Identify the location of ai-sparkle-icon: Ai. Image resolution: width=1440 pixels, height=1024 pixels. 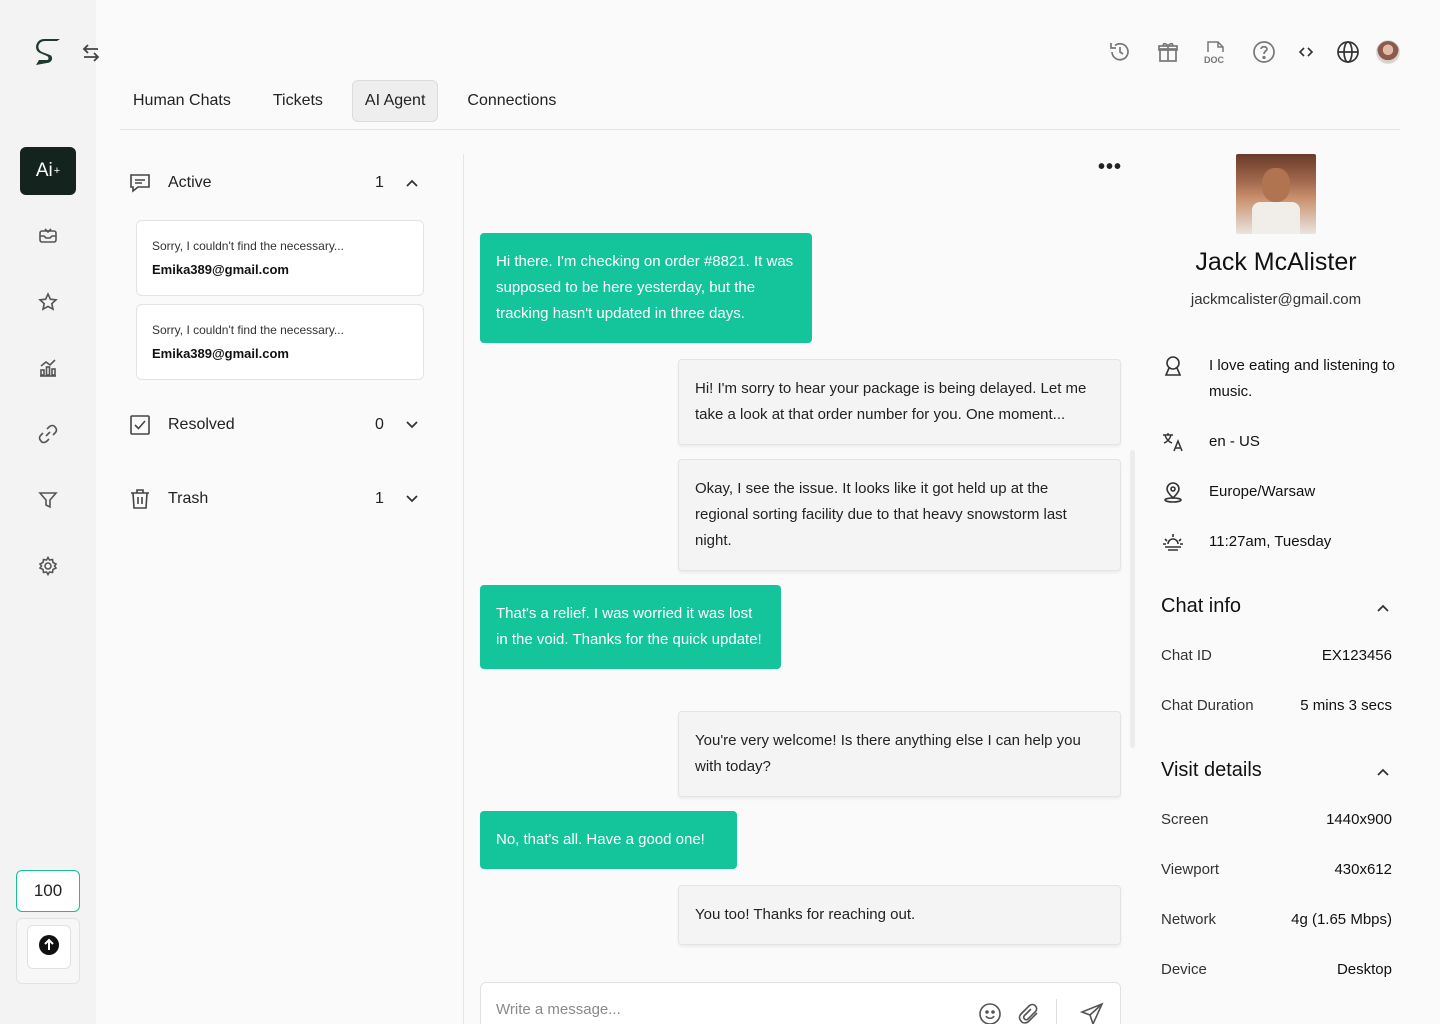
(44, 170).